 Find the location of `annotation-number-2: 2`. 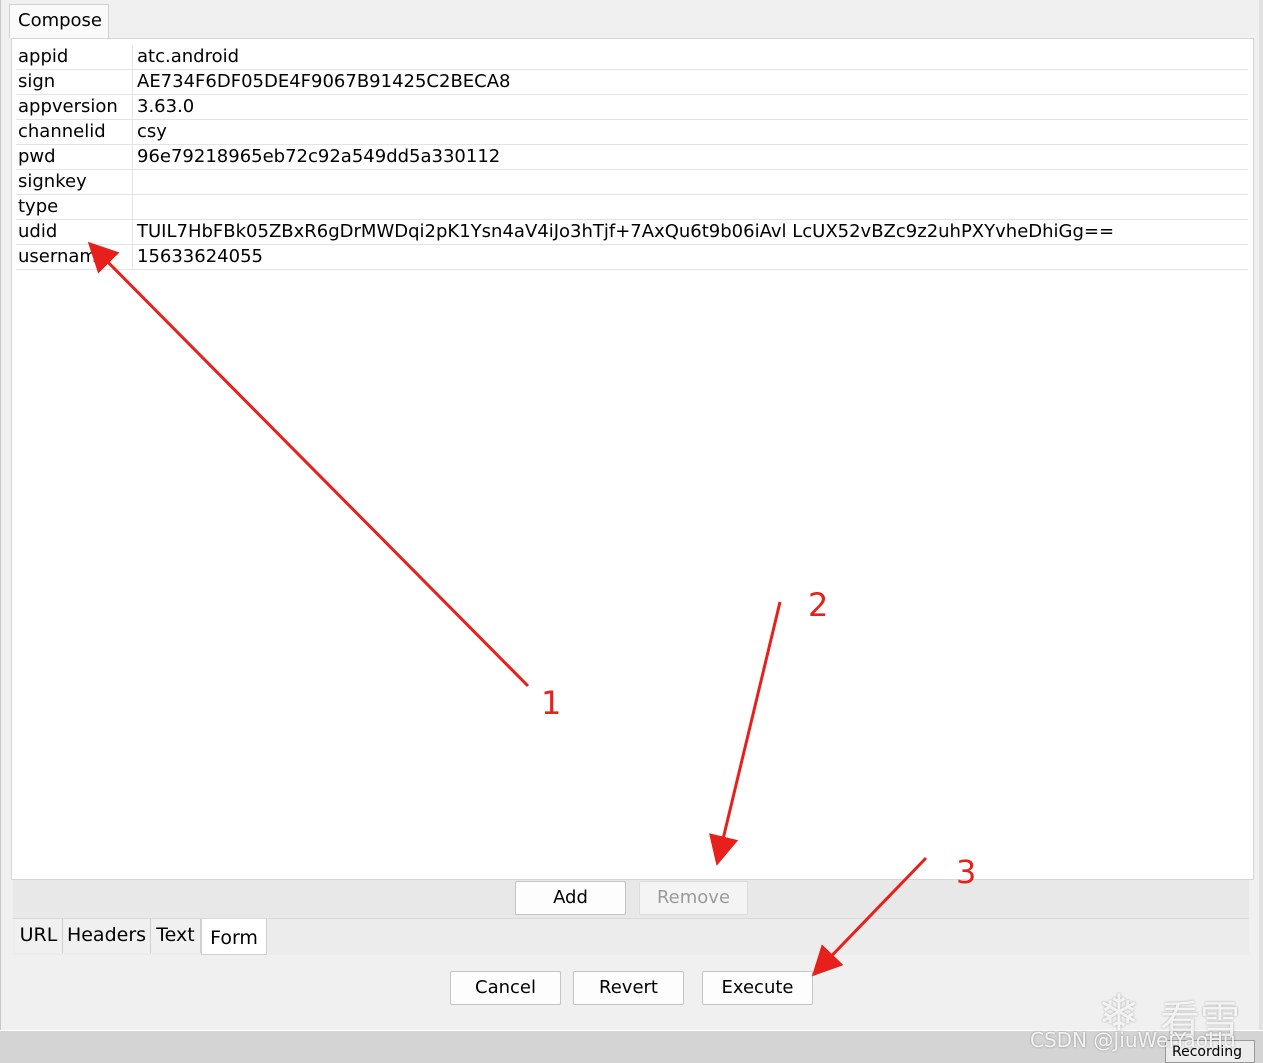

annotation-number-2: 2 is located at coordinates (818, 605).